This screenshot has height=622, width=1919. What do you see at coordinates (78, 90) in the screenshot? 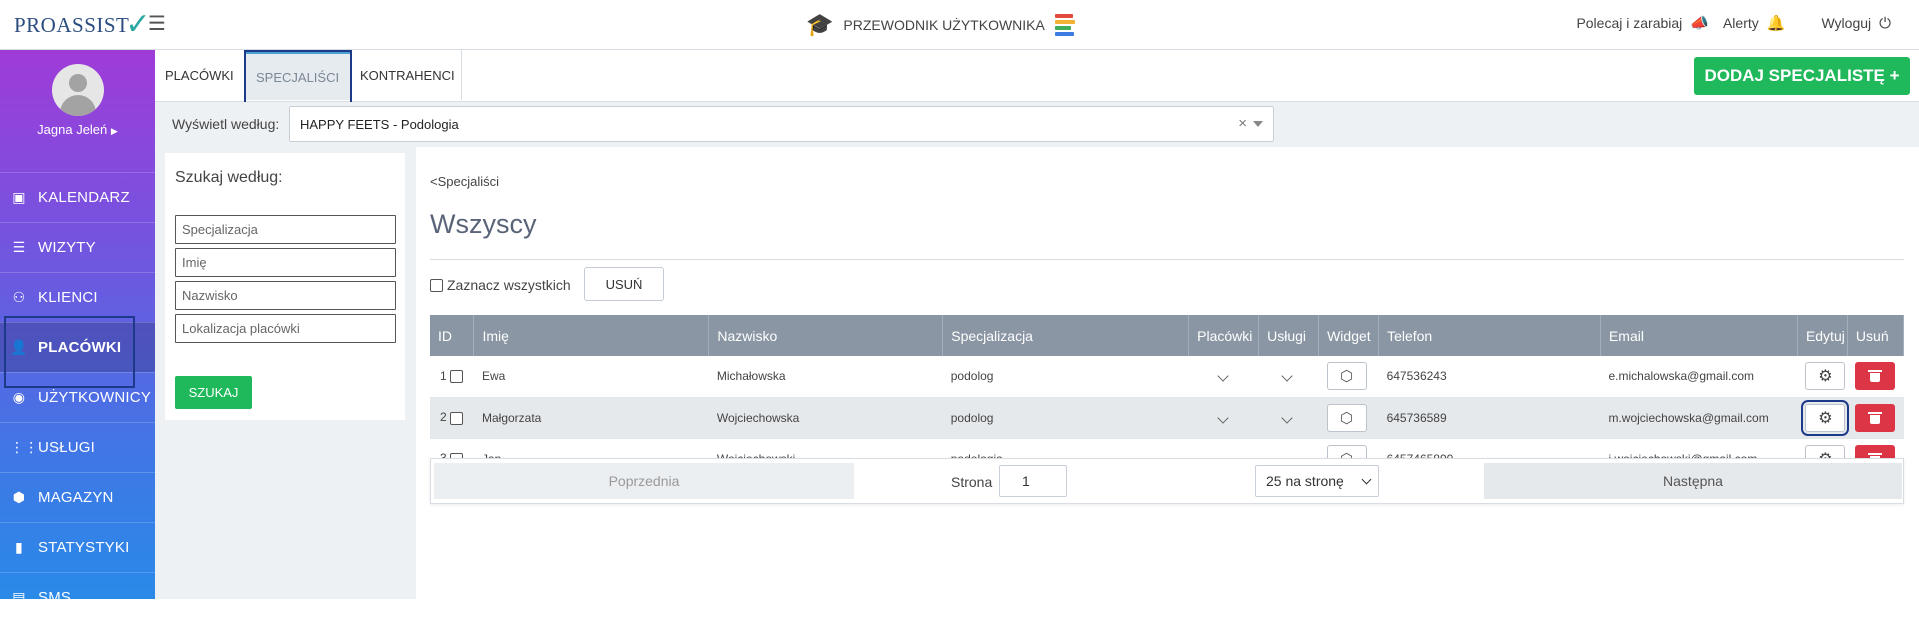
I see `avatar` at bounding box center [78, 90].